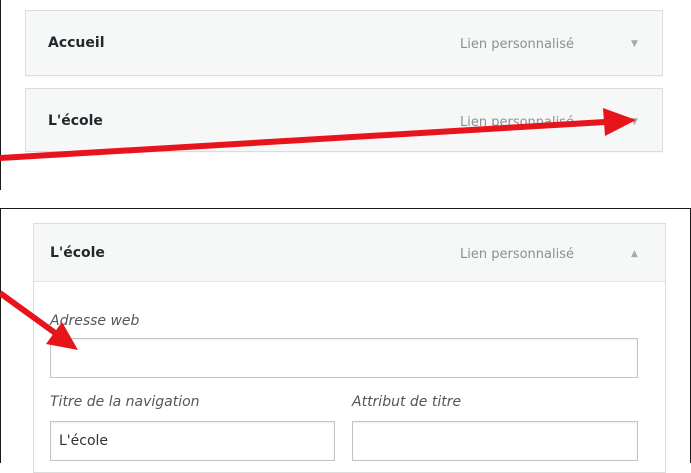 The image size is (691, 473). What do you see at coordinates (192, 441) in the screenshot?
I see `navigation-label-field` at bounding box center [192, 441].